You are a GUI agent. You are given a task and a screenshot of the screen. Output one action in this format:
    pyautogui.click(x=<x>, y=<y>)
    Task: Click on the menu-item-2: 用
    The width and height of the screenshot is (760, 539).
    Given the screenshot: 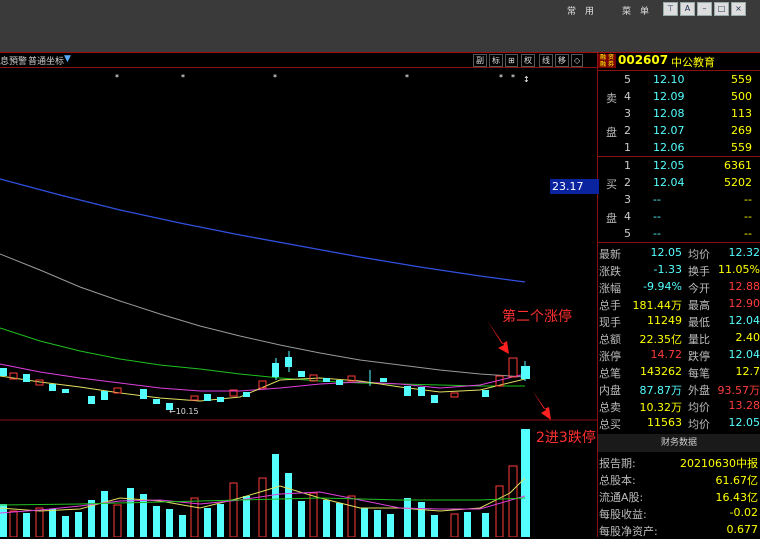 What is the action you would take?
    pyautogui.click(x=590, y=10)
    